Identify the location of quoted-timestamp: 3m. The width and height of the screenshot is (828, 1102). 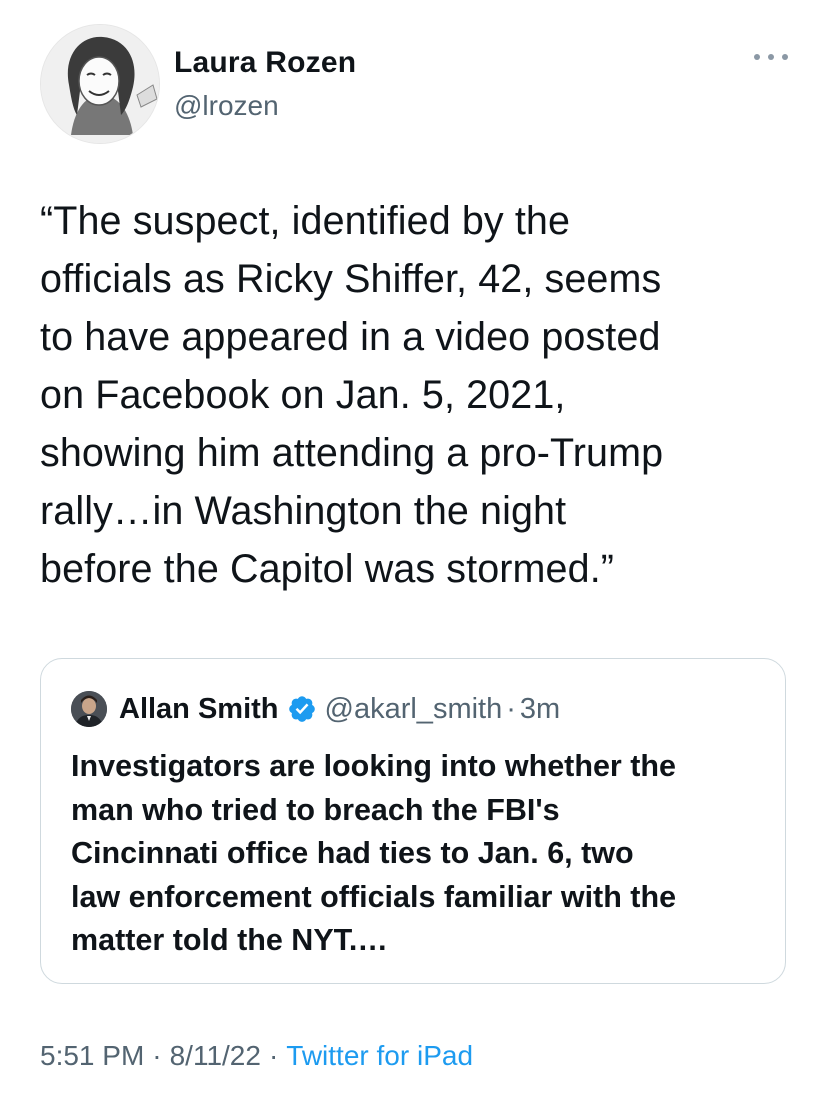
(540, 709).